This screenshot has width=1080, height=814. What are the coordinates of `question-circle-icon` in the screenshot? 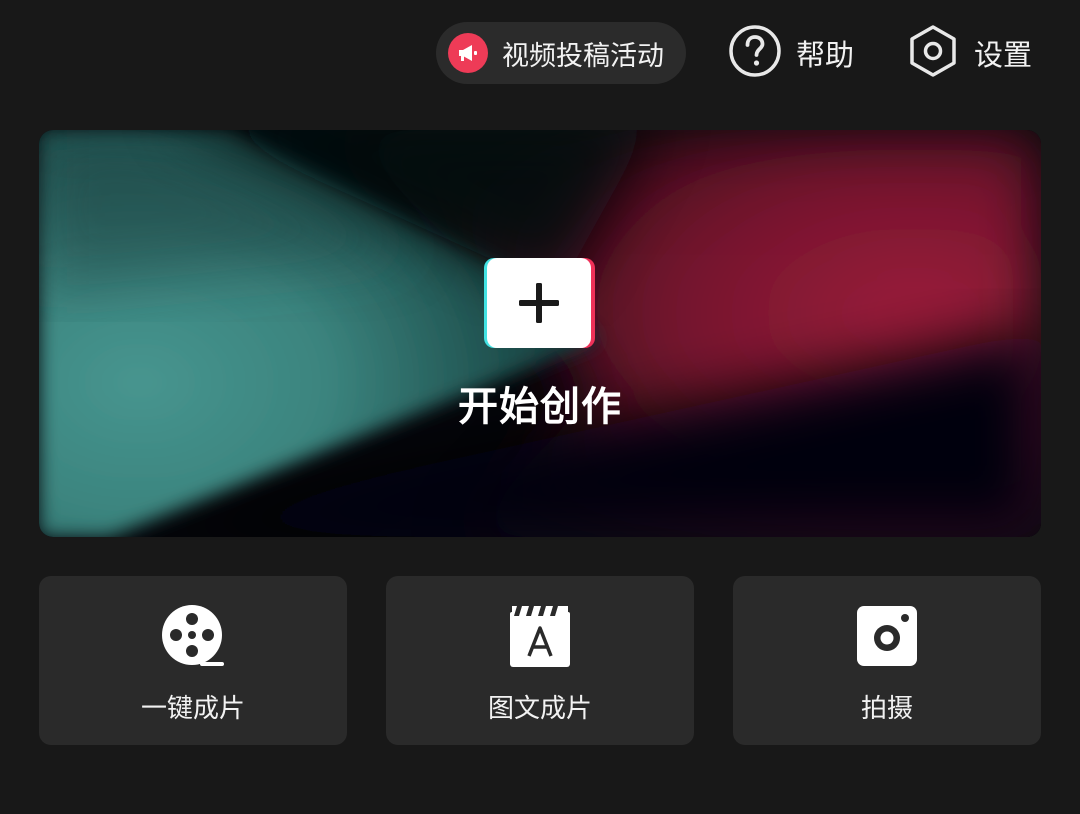 It's located at (755, 53).